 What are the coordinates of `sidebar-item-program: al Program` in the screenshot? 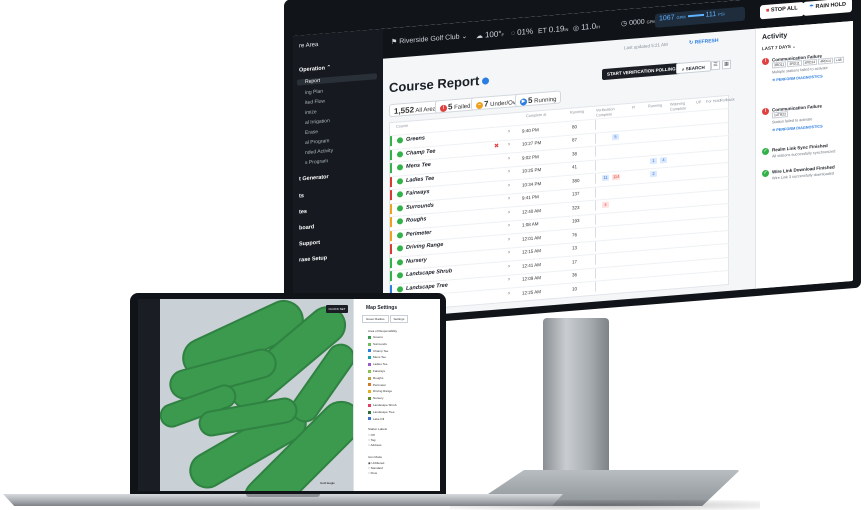 It's located at (317, 142).